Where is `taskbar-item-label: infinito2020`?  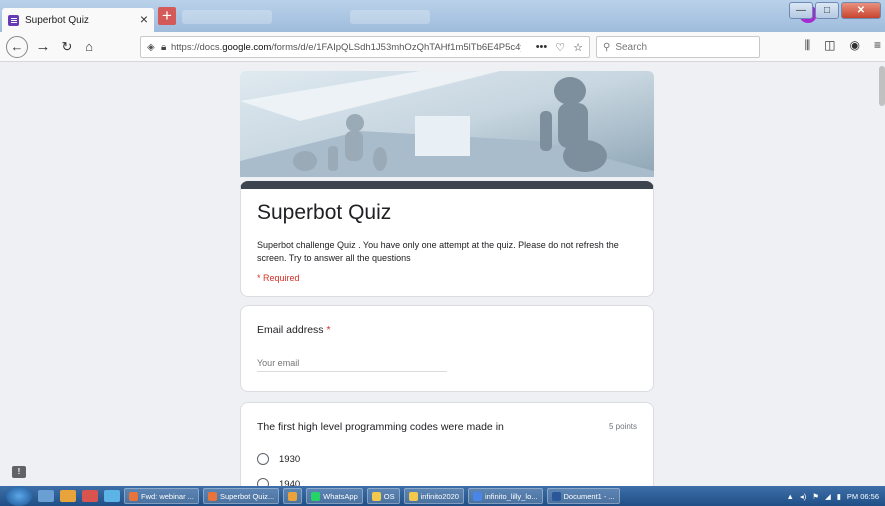 taskbar-item-label: infinito2020 is located at coordinates (439, 496).